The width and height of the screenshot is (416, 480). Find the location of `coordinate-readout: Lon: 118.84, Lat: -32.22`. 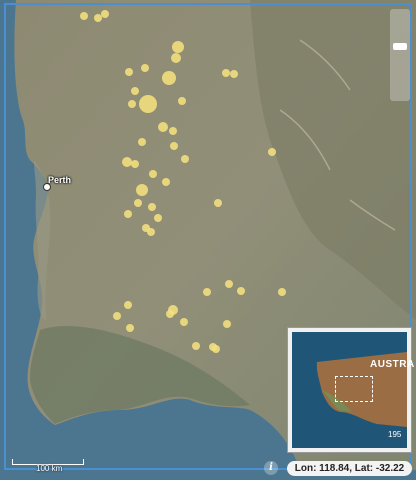

coordinate-readout: Lon: 118.84, Lat: -32.22 is located at coordinates (349, 468).